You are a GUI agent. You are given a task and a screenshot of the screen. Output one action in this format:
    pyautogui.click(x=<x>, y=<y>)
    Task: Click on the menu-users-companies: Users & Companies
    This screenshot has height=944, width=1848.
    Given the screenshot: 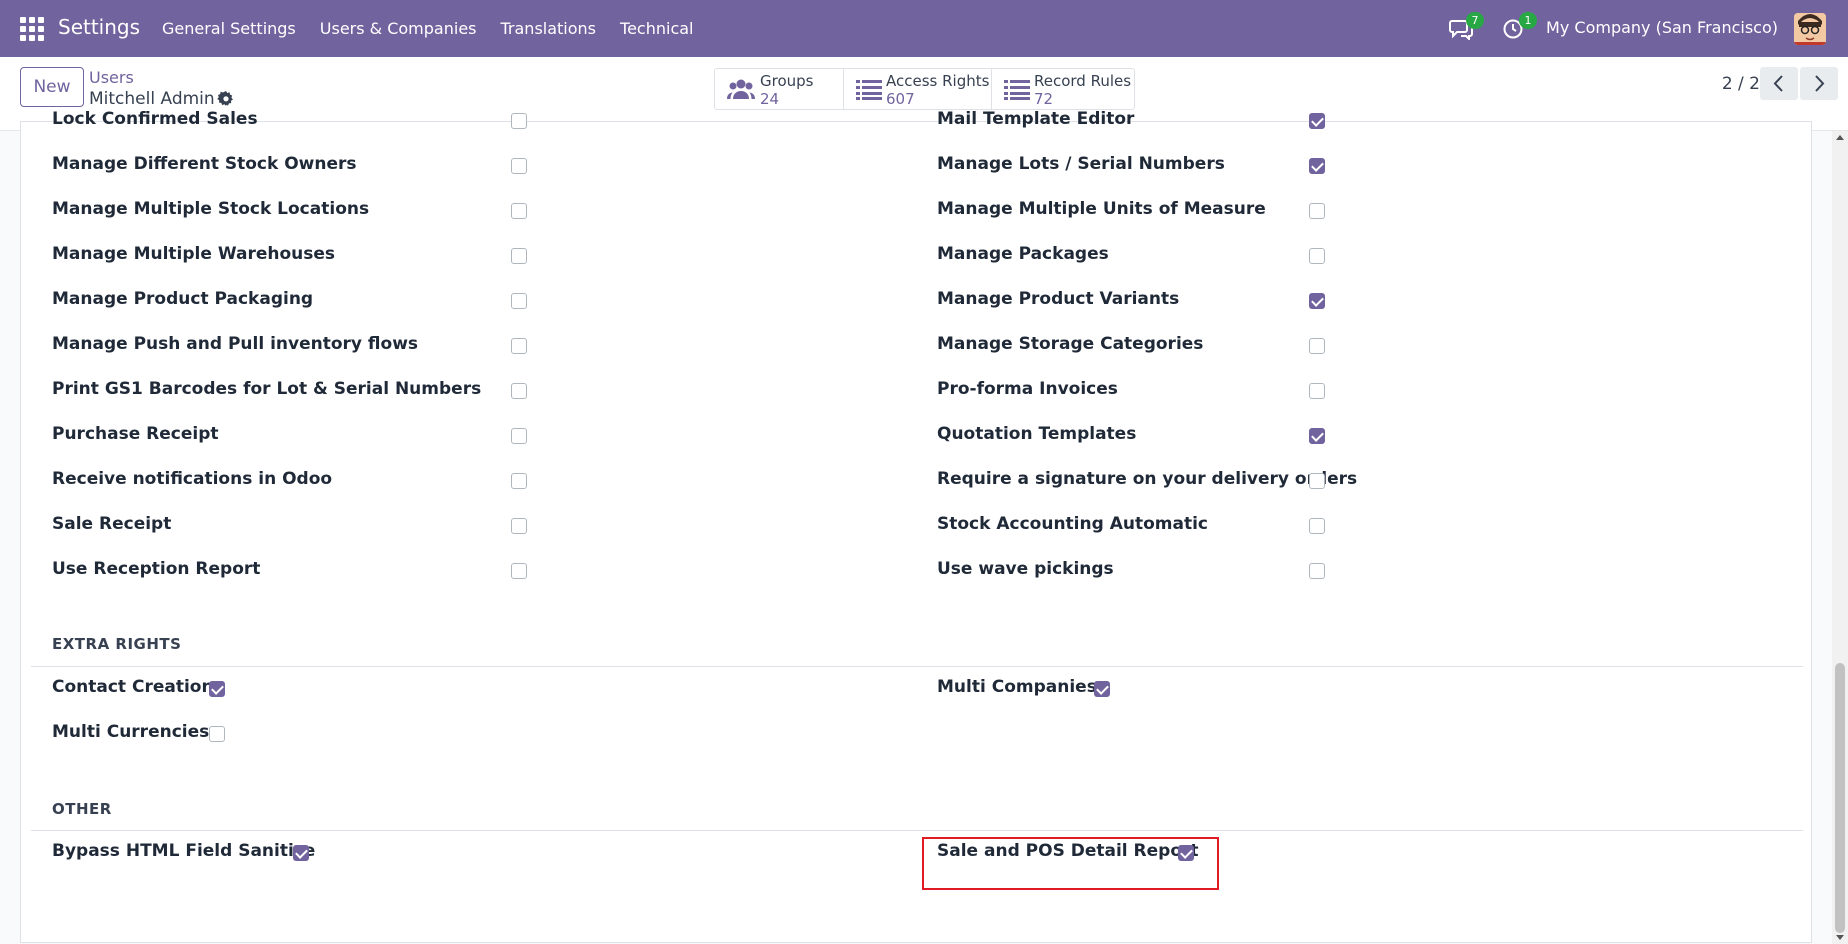 What is the action you would take?
    pyautogui.click(x=398, y=28)
    